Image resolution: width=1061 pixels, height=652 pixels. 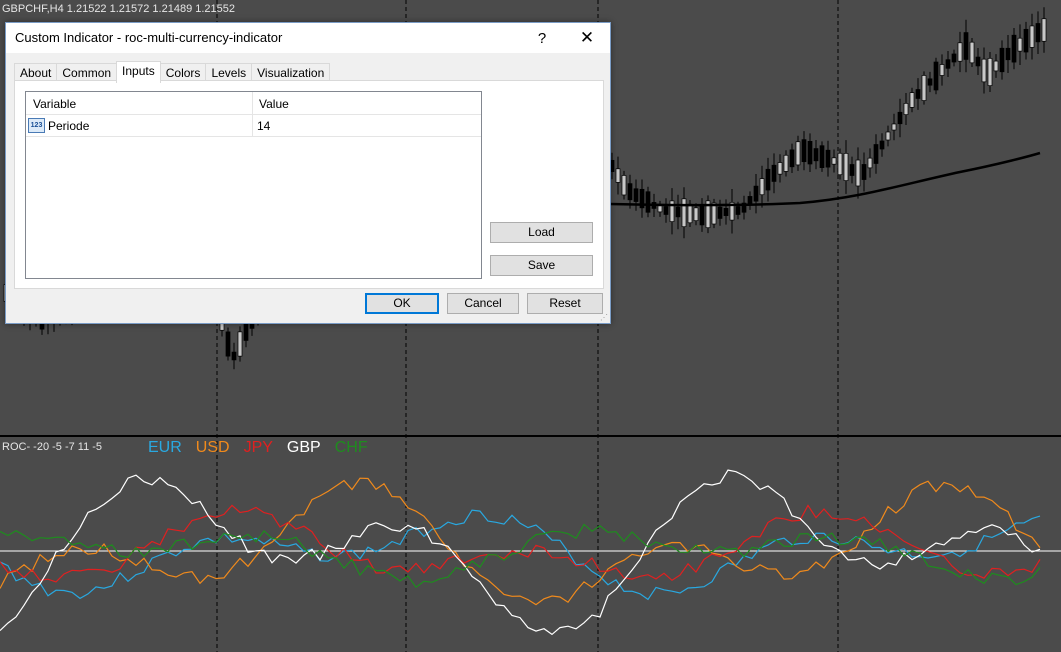 What do you see at coordinates (541, 232) in the screenshot?
I see `load-button: Load` at bounding box center [541, 232].